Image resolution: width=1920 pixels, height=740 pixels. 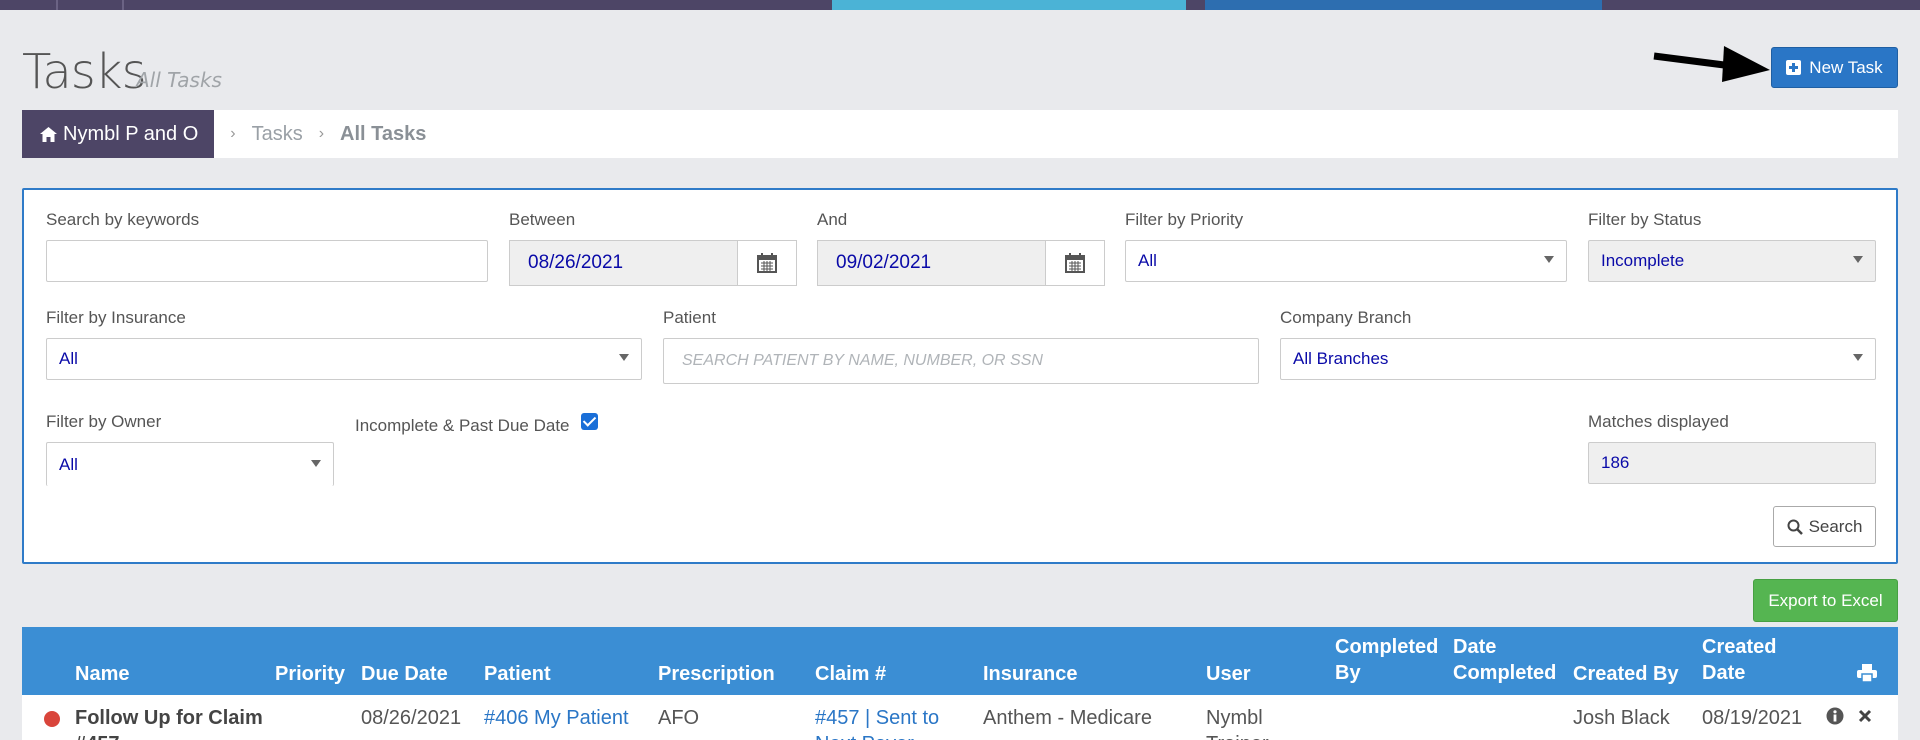 I want to click on breadcrumb-tasks: Tasks, so click(x=277, y=134).